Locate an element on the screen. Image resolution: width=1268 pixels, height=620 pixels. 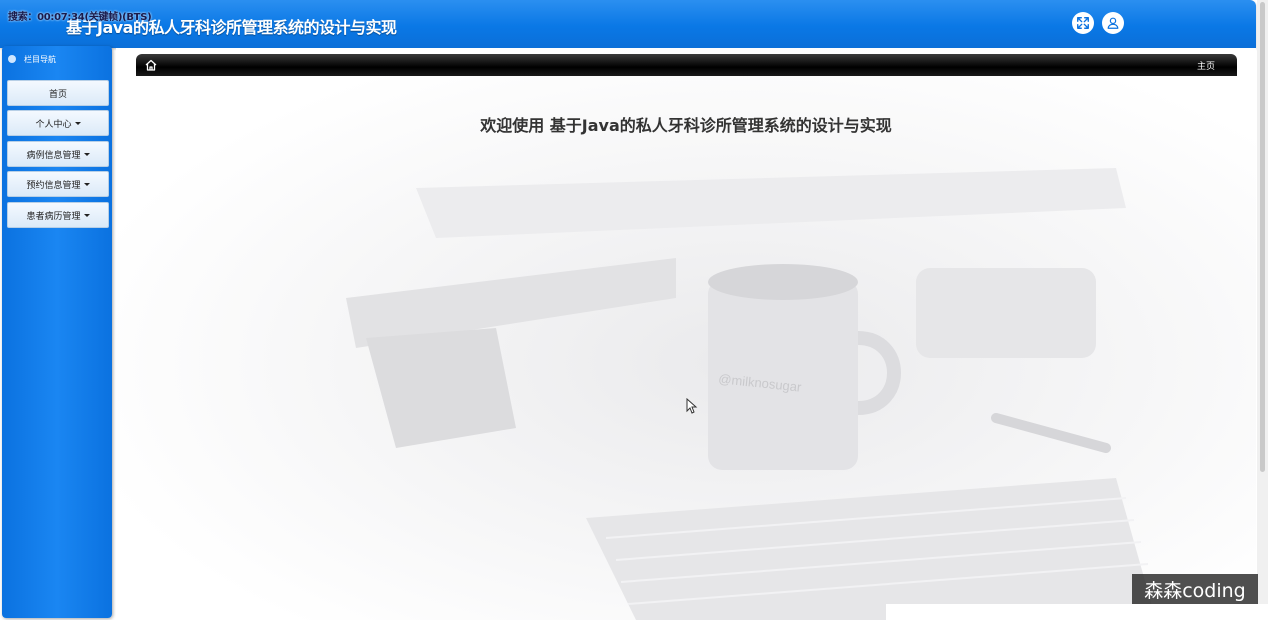
sidebar-item-personal-center: 个人中心 is located at coordinates (58, 123).